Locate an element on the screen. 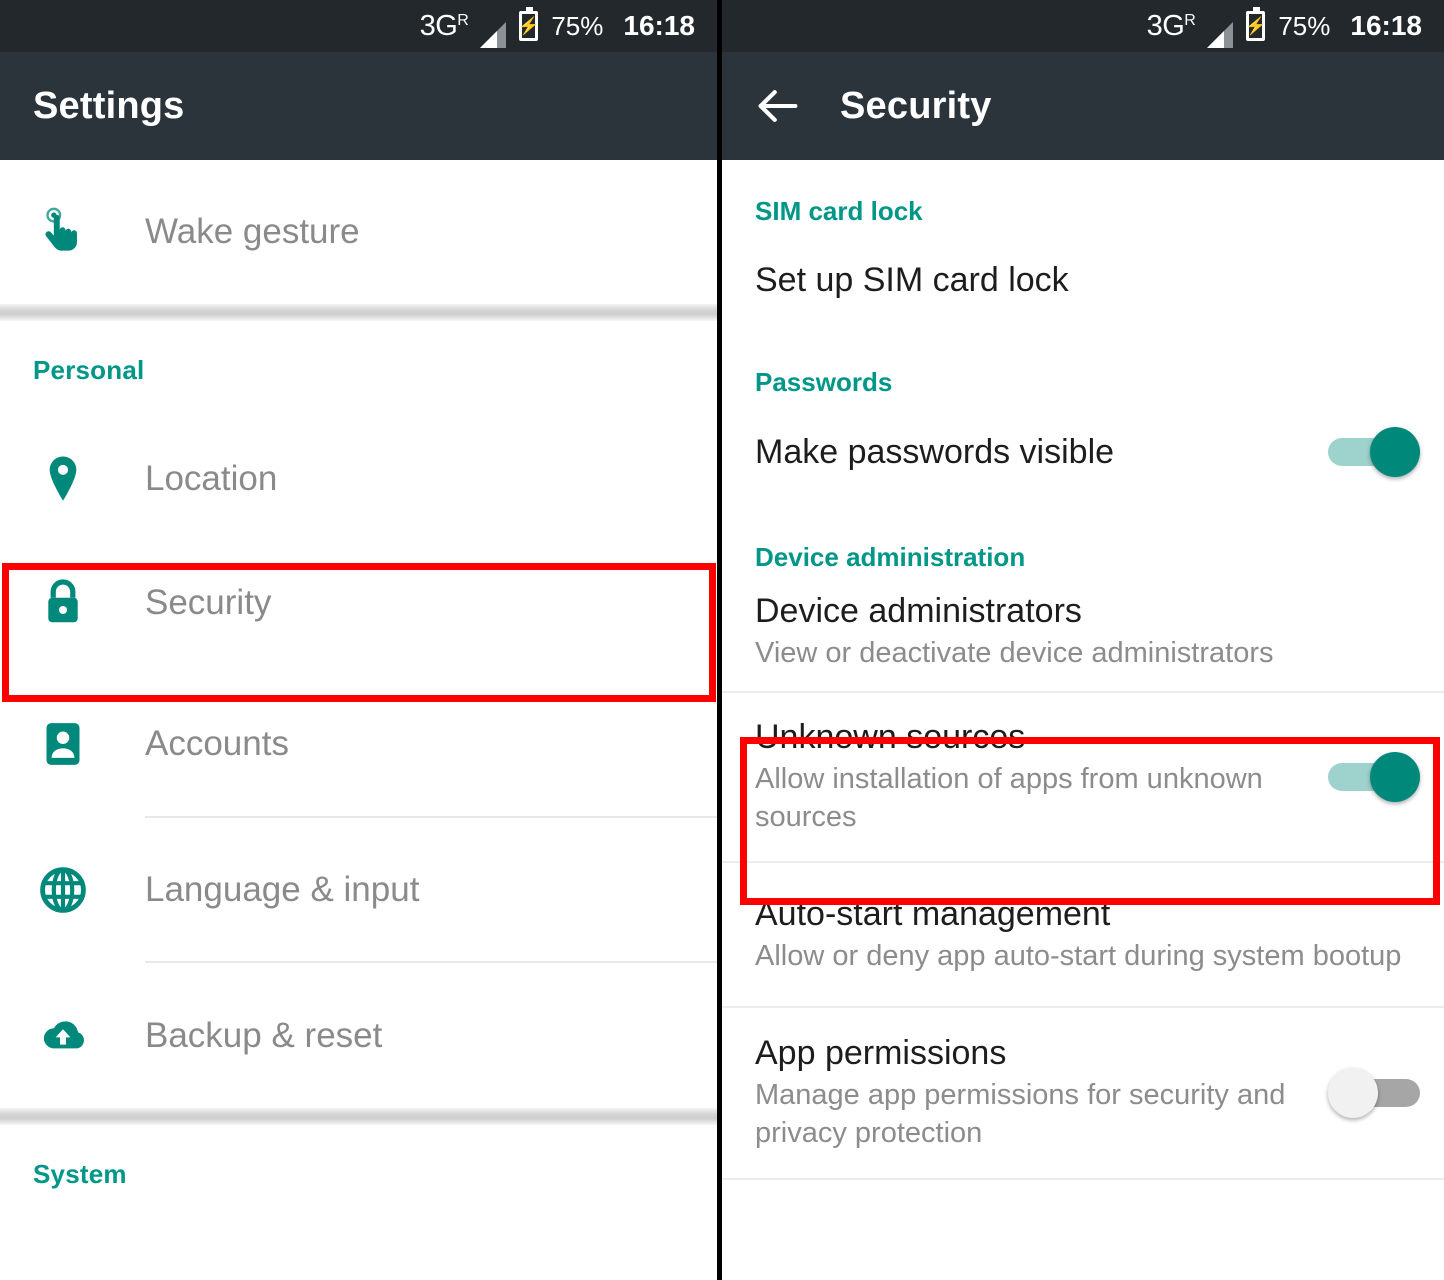  sidebar-item-label: Accounts is located at coordinates (217, 743).